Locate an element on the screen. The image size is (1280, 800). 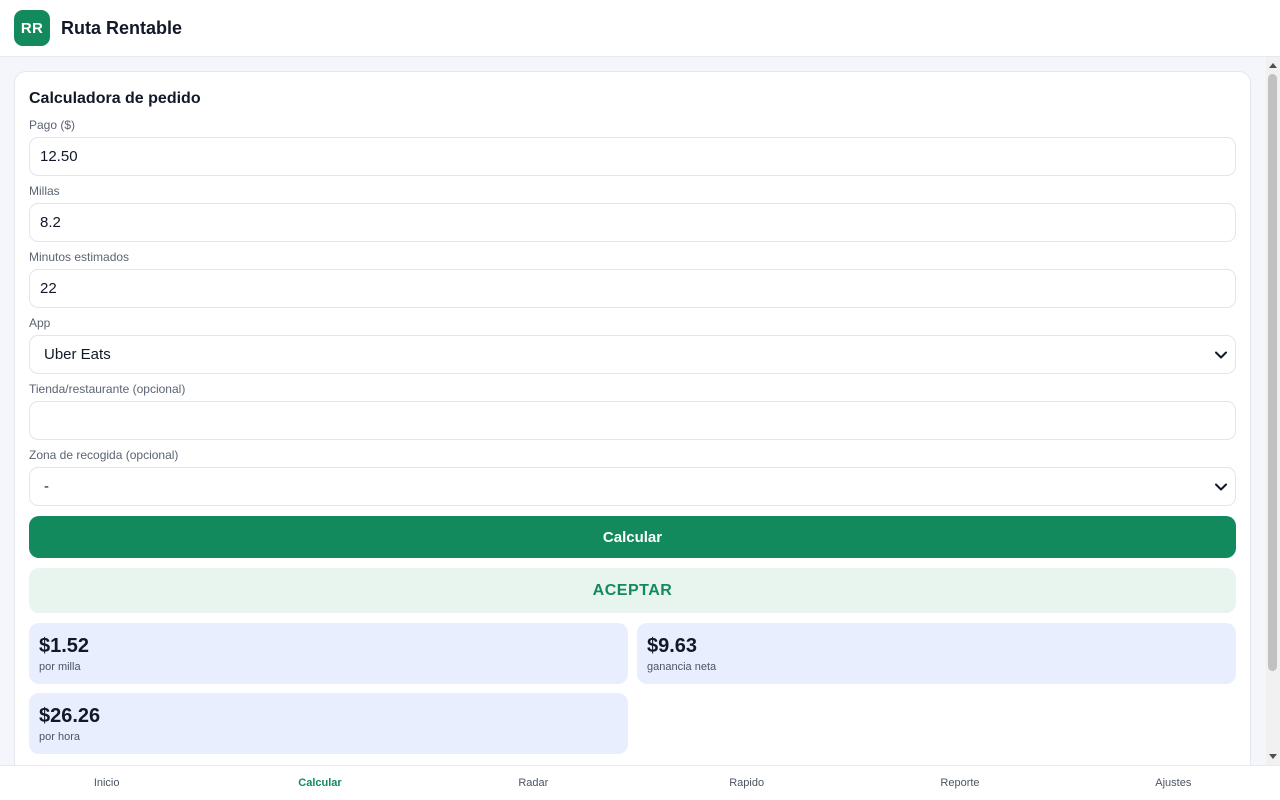
pago-input: 12.50 is located at coordinates (632, 156).